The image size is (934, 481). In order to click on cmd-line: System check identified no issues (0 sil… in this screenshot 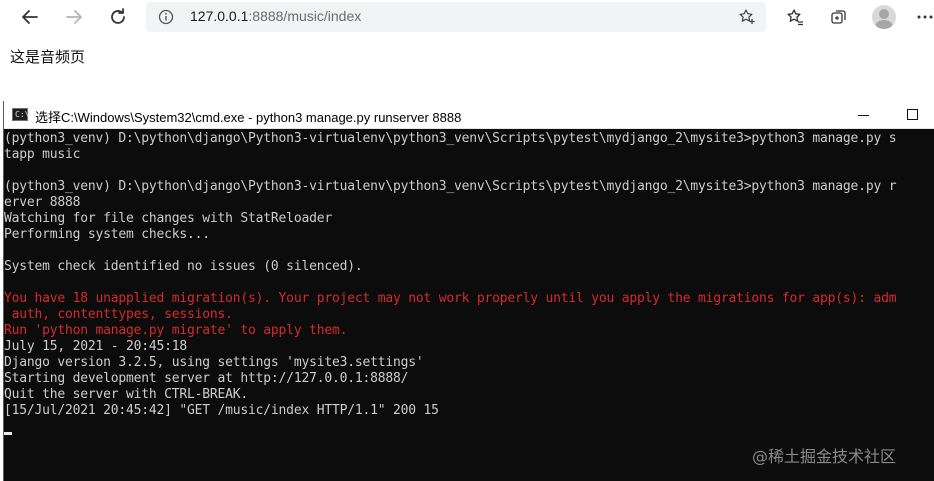, I will do `click(183, 266)`.